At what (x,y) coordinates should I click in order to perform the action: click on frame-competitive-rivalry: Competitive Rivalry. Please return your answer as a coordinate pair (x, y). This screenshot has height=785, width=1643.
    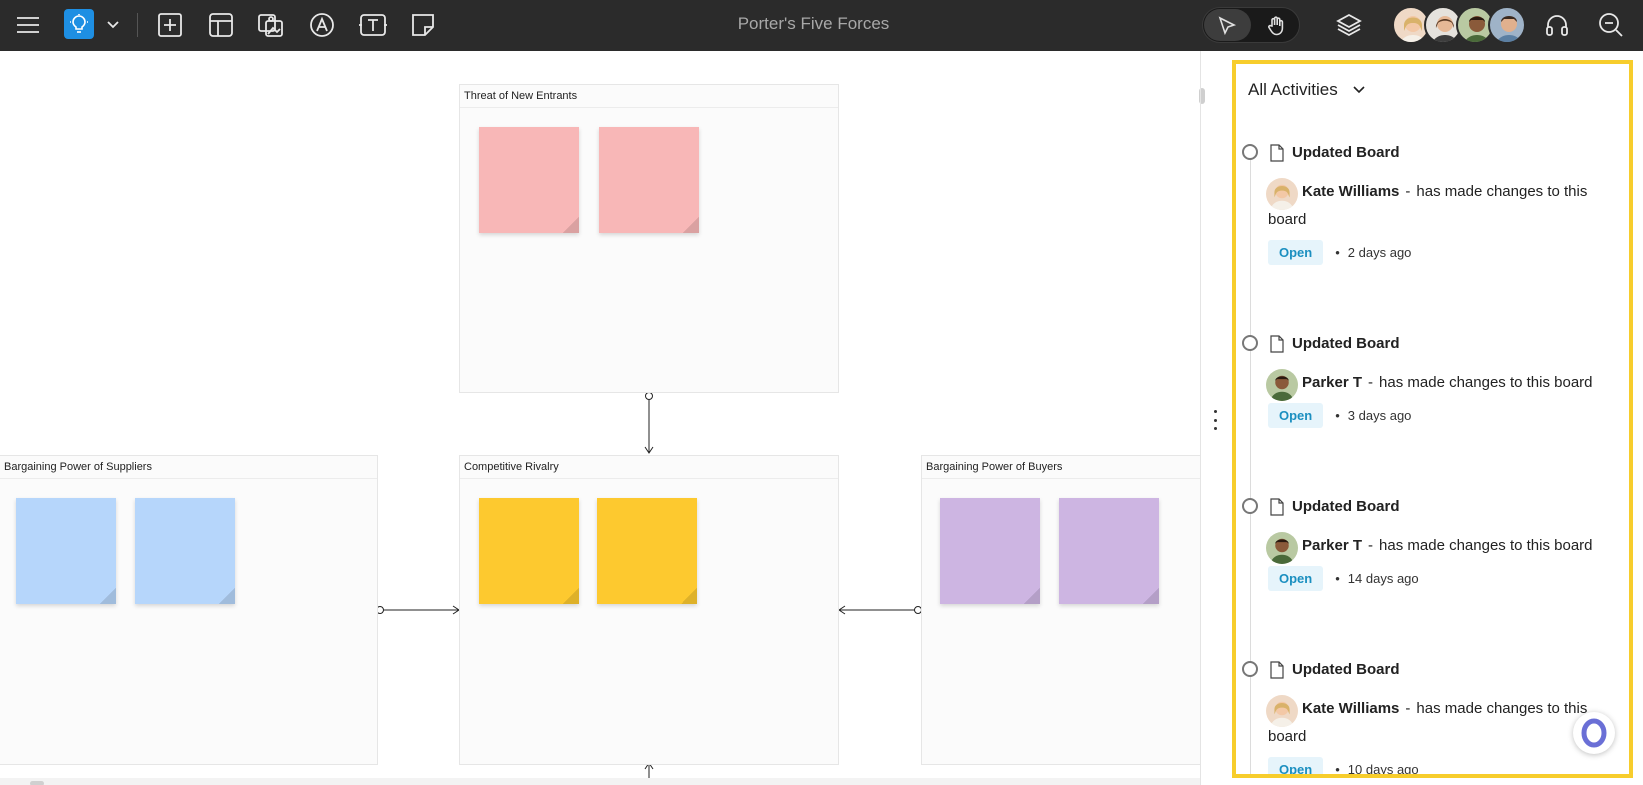
    Looking at the image, I should click on (649, 610).